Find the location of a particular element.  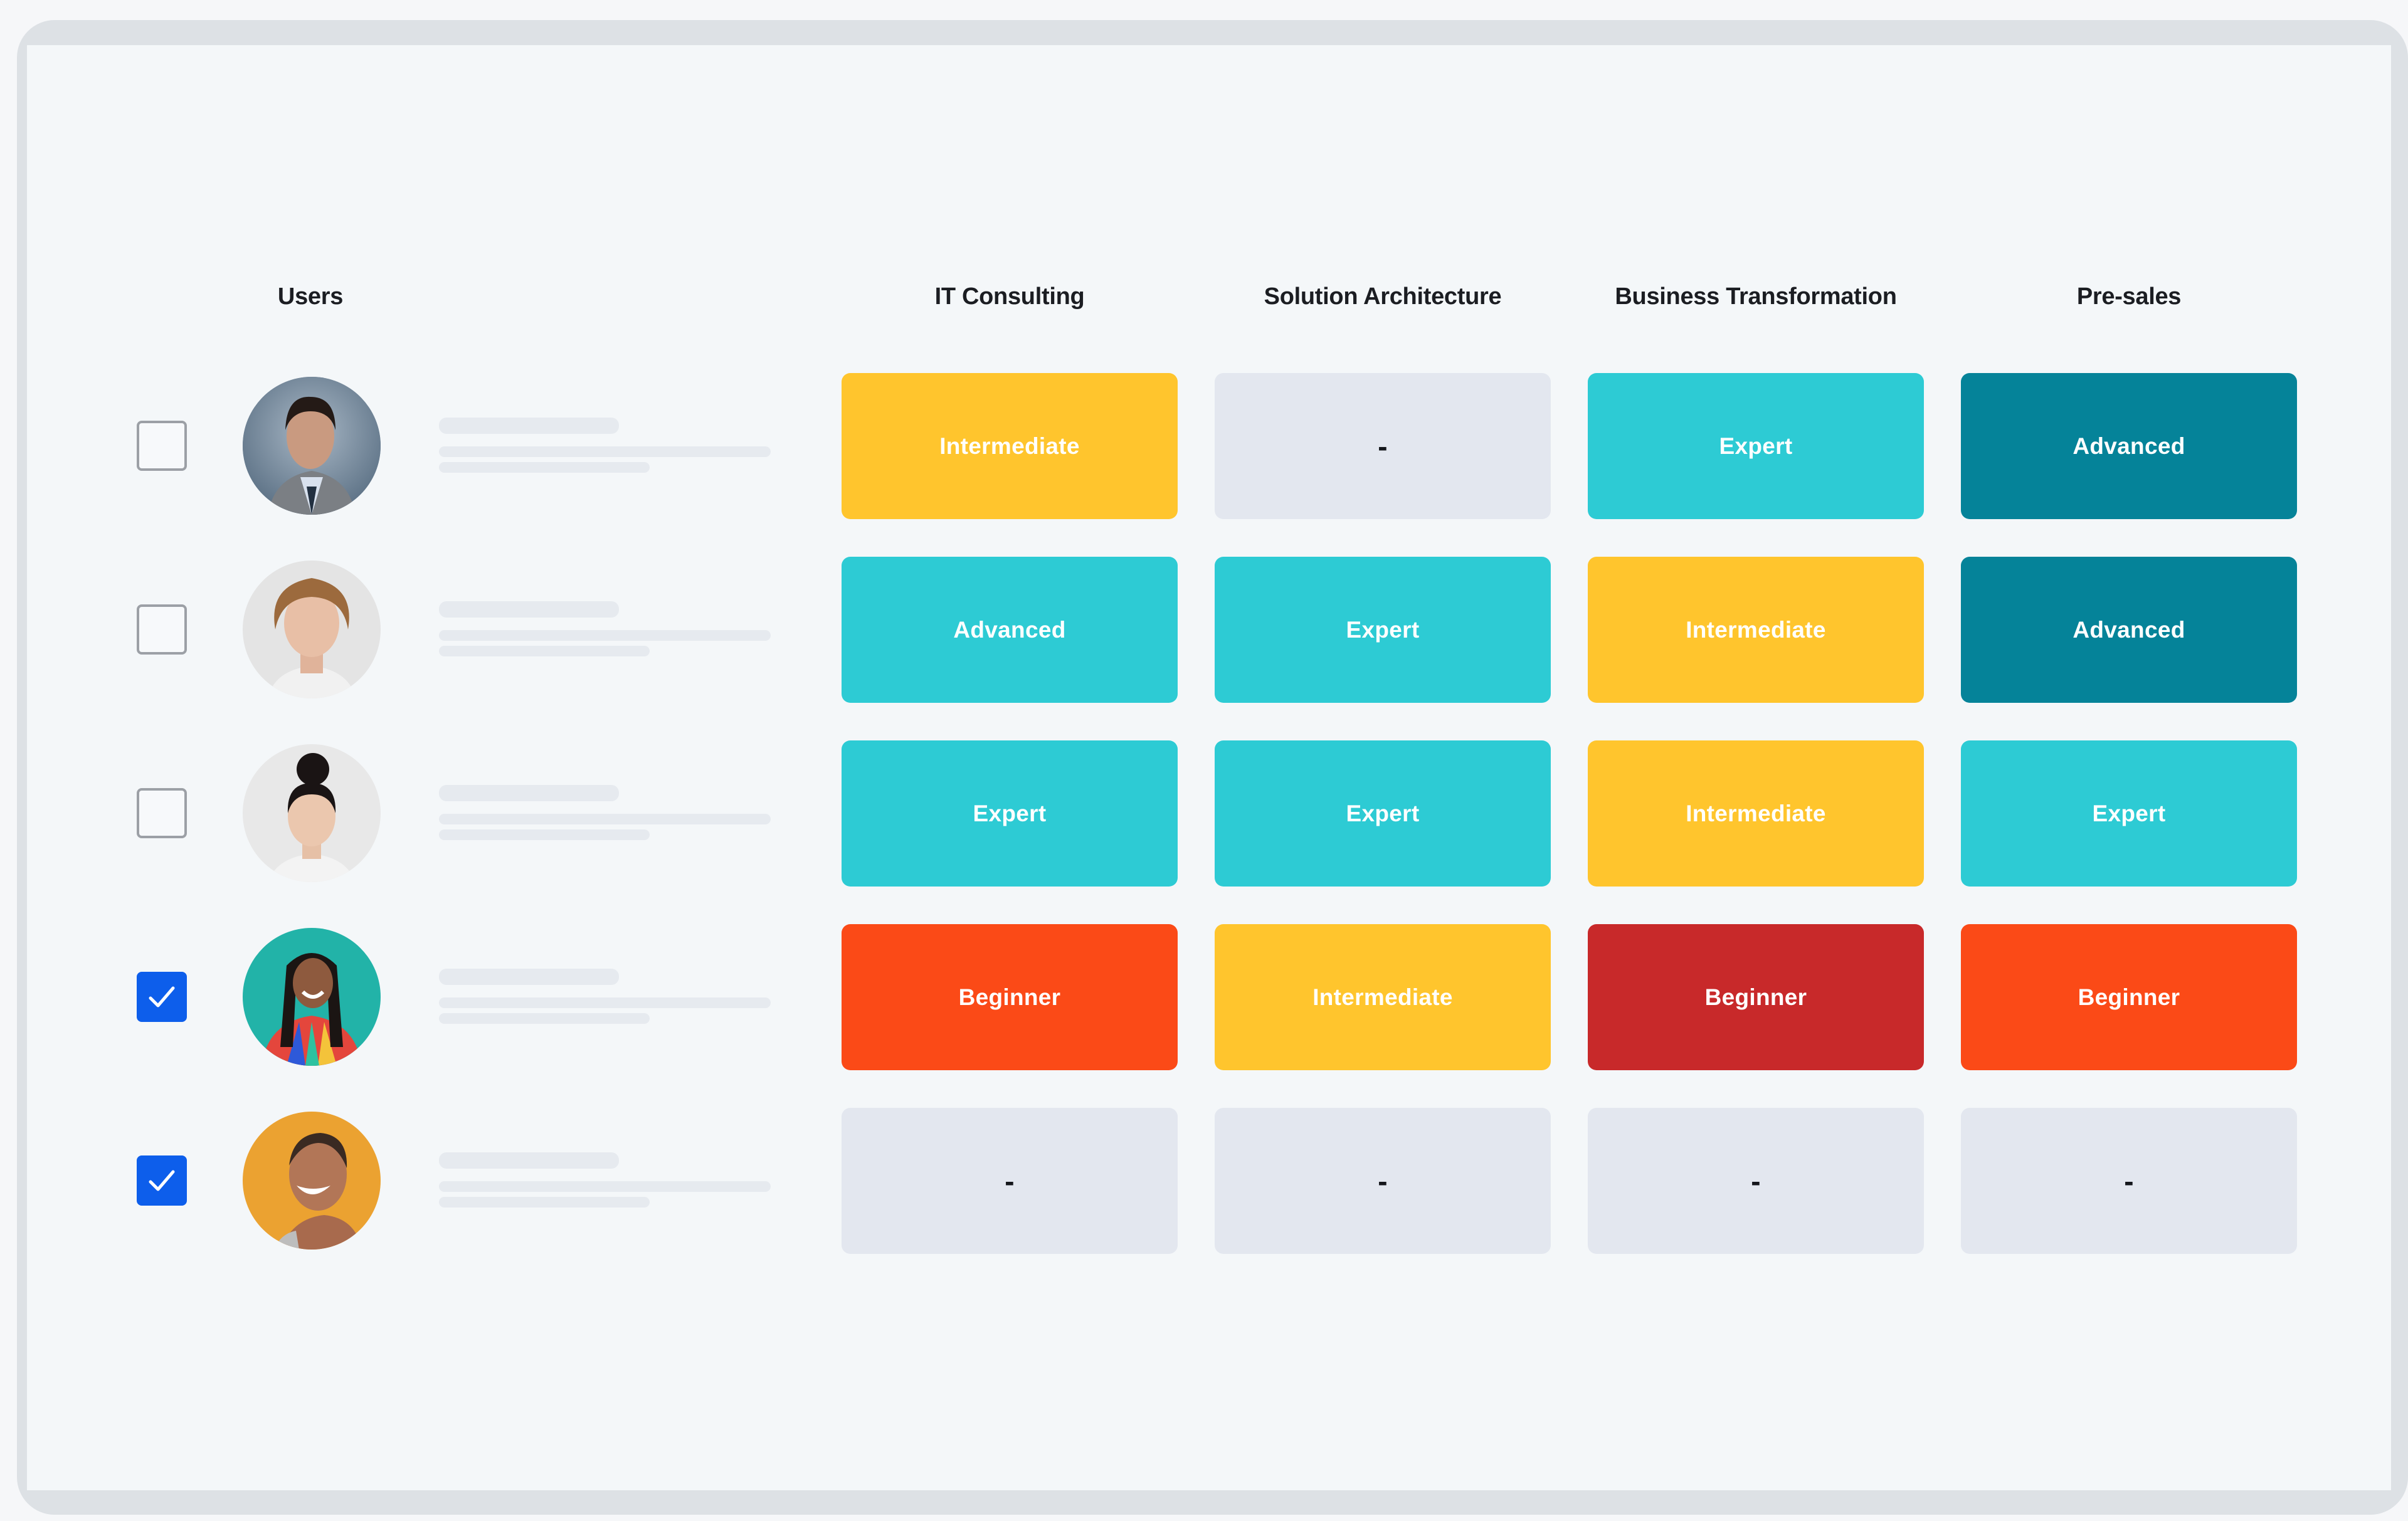

skill-level-cell-it-consulting: Expert is located at coordinates (1010, 814).